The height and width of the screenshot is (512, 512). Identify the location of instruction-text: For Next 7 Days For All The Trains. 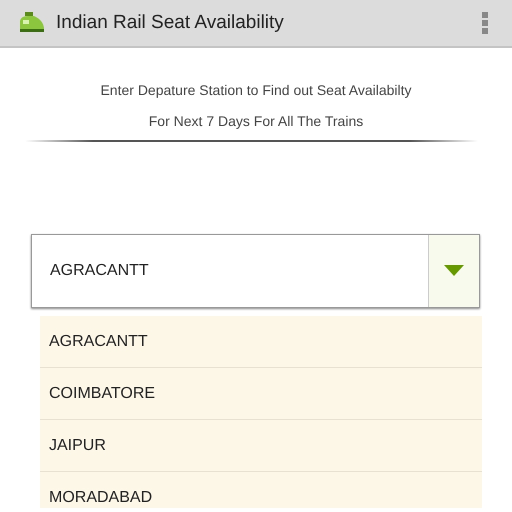
(256, 121).